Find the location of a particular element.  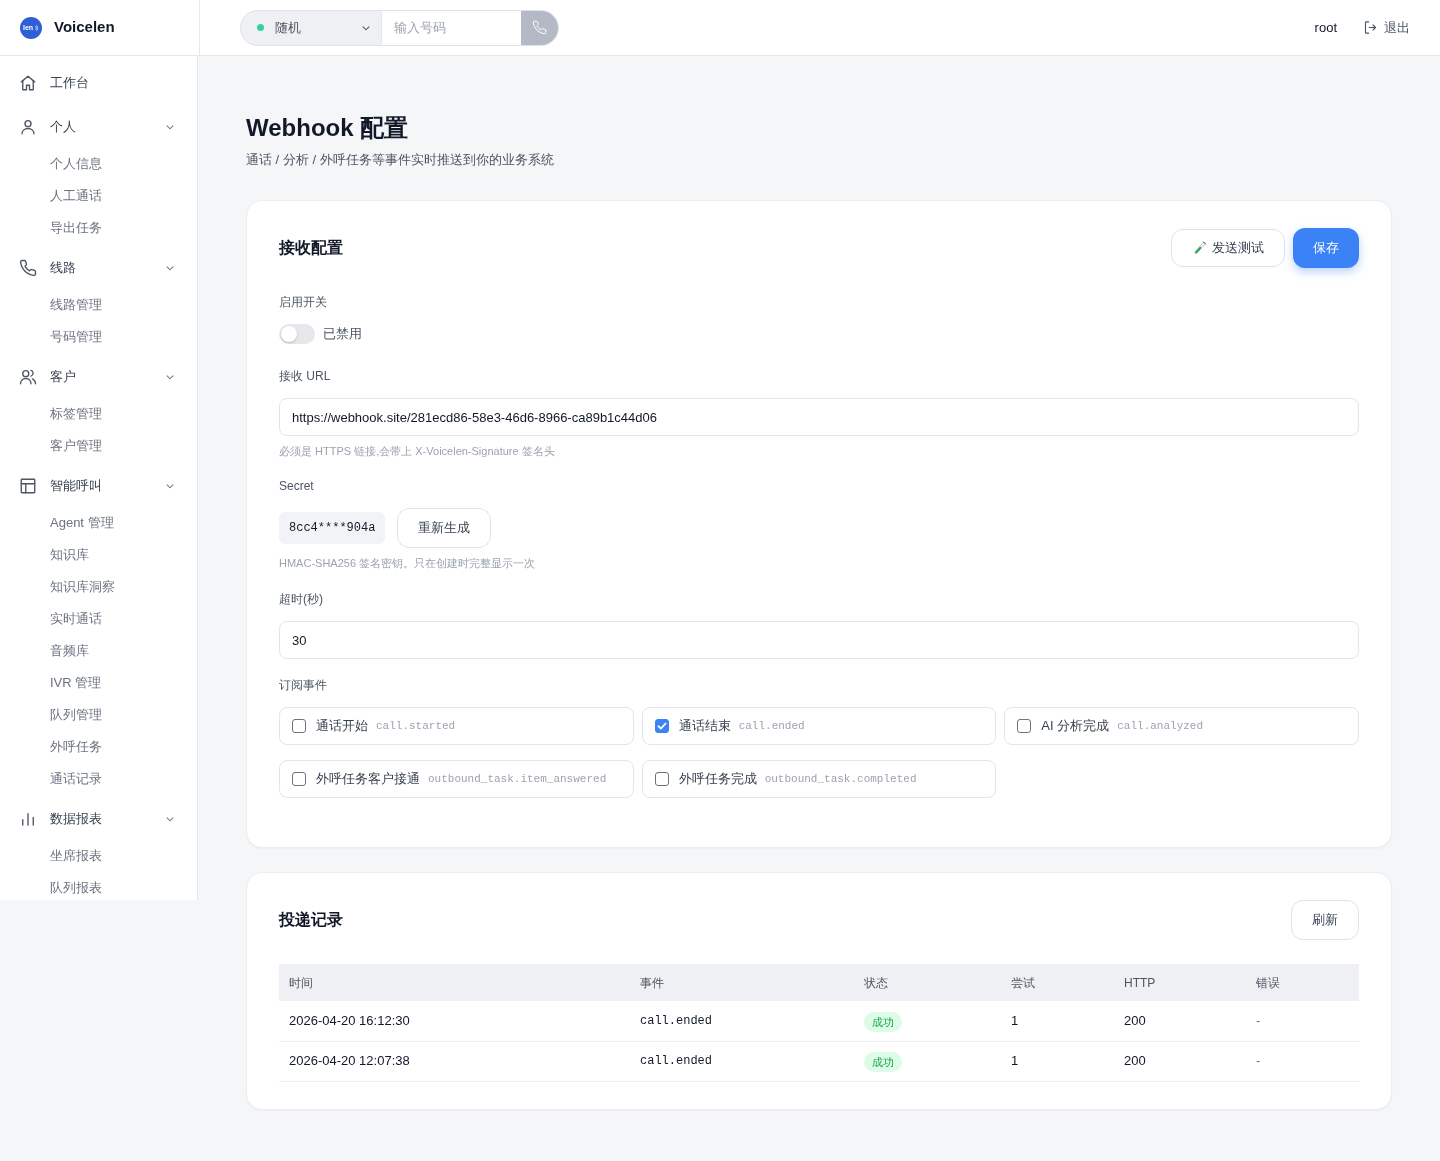

nav-subitem: 知识库洞察 is located at coordinates (82, 587).